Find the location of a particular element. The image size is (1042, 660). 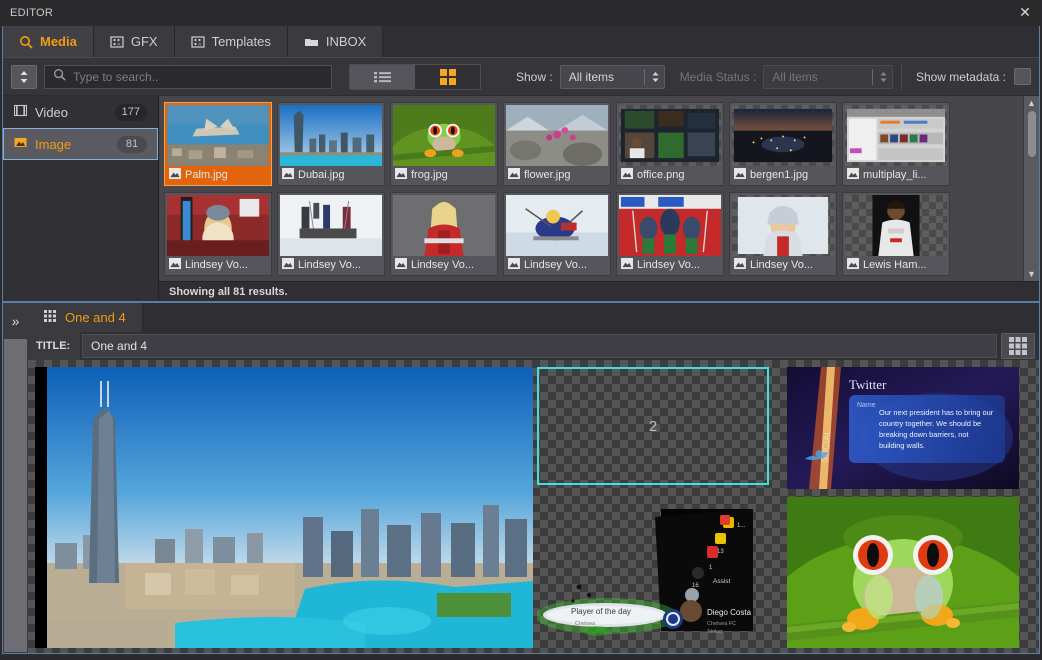

media-card: office.png is located at coordinates (670, 144).